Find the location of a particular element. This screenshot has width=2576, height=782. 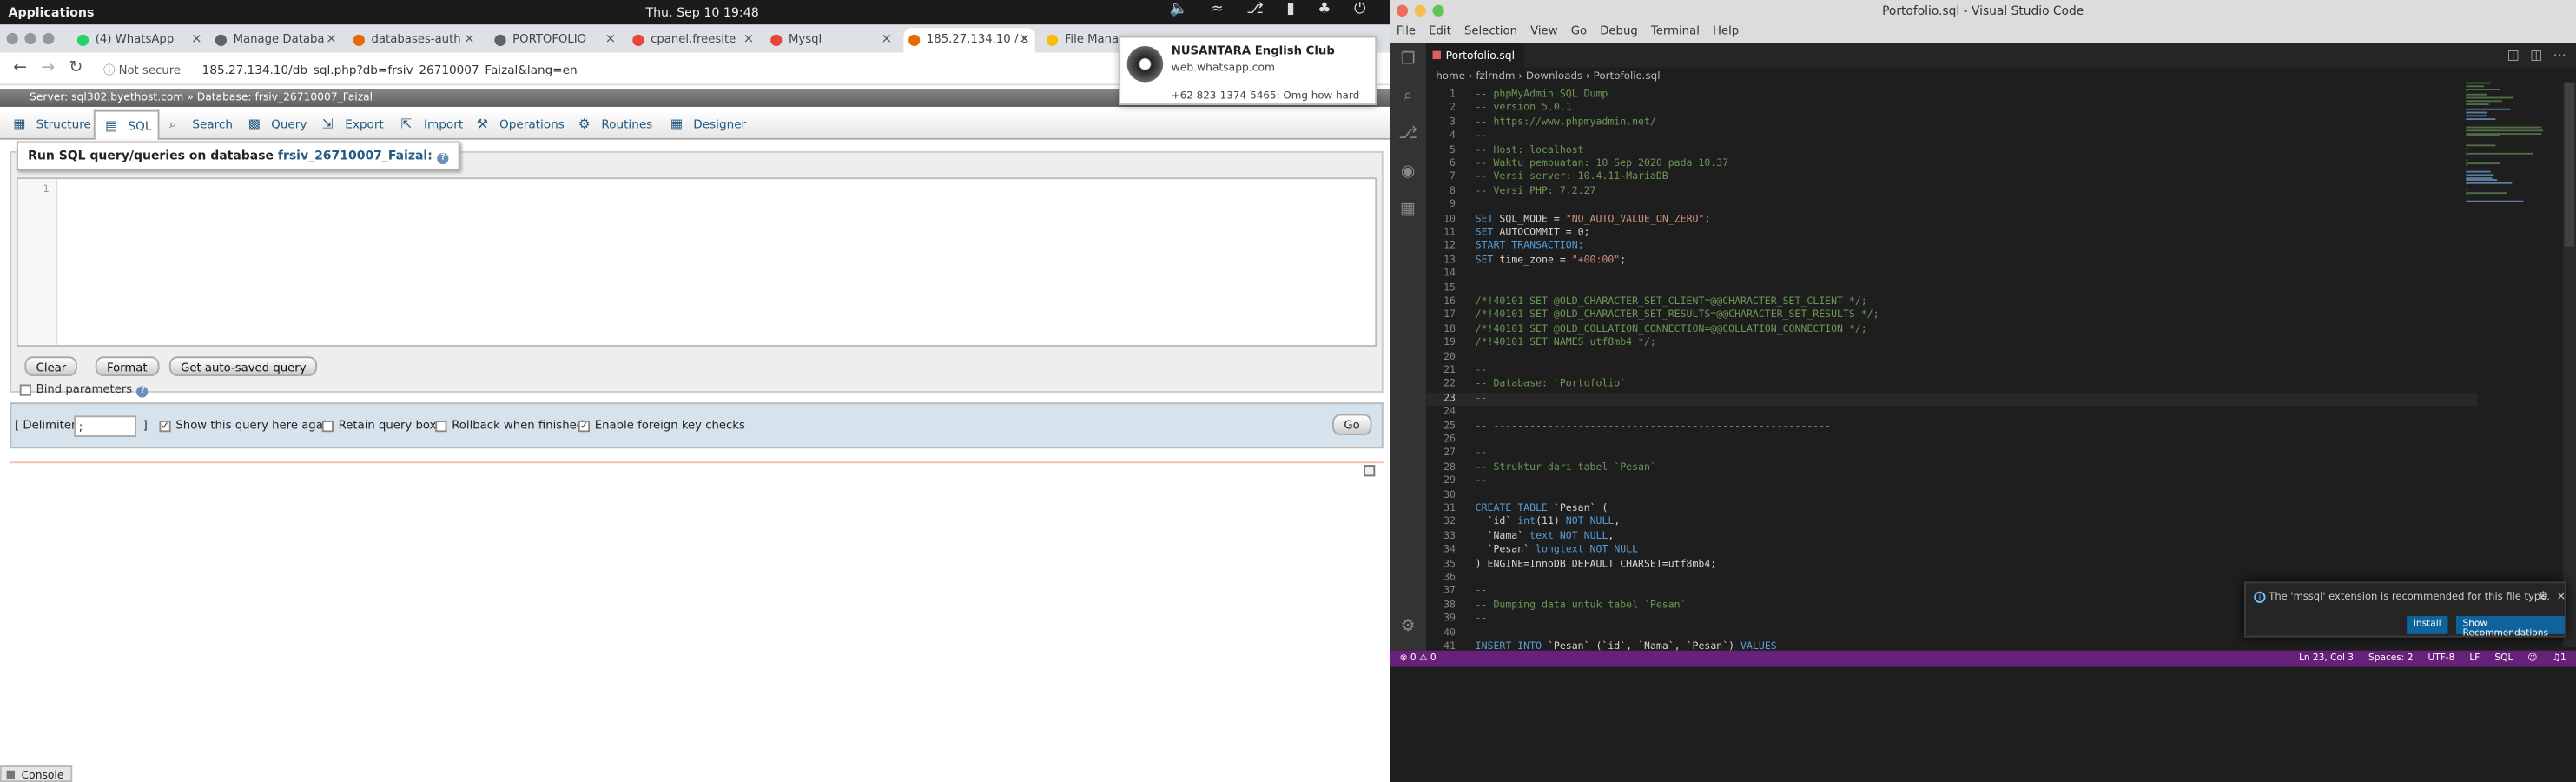

clear-button: Clear is located at coordinates (51, 366).